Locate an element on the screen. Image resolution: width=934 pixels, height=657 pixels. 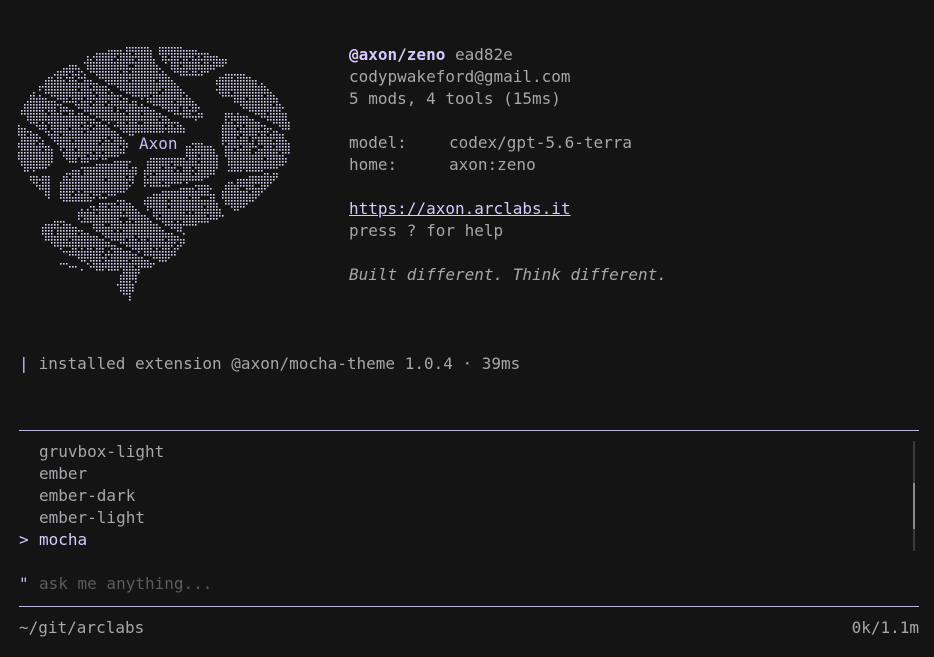
theme-option: ember-light is located at coordinates (459, 518).